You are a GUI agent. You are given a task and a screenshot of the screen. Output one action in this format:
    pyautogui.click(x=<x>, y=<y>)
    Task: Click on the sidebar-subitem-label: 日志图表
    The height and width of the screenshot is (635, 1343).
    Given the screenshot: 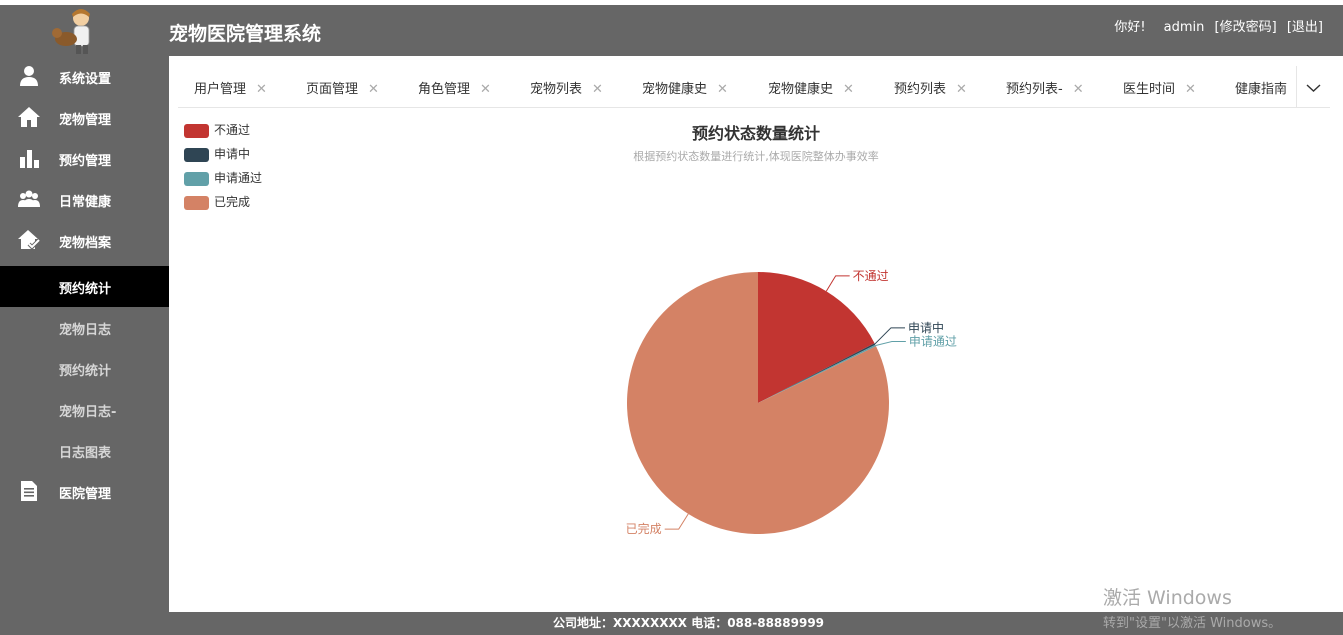 What is the action you would take?
    pyautogui.click(x=85, y=453)
    